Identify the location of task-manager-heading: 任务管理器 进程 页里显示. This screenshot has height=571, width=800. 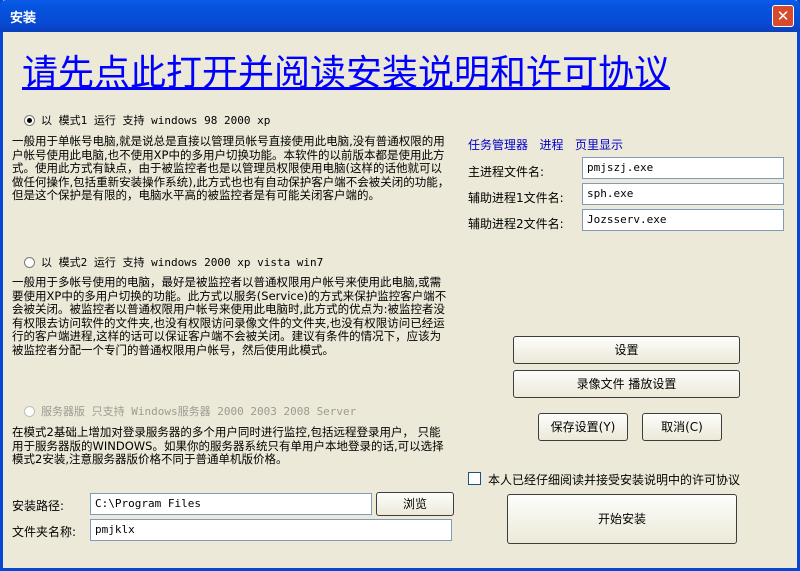
(545, 144).